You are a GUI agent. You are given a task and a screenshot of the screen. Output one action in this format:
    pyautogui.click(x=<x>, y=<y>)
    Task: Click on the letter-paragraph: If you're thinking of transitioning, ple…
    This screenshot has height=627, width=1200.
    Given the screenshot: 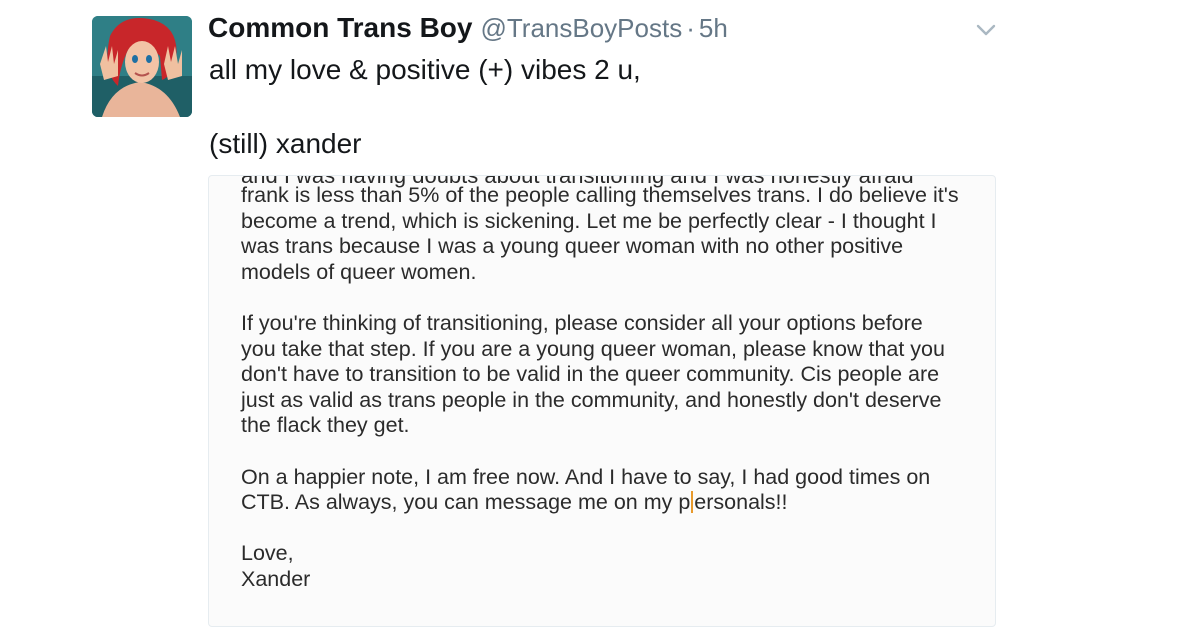 What is the action you would take?
    pyautogui.click(x=611, y=375)
    